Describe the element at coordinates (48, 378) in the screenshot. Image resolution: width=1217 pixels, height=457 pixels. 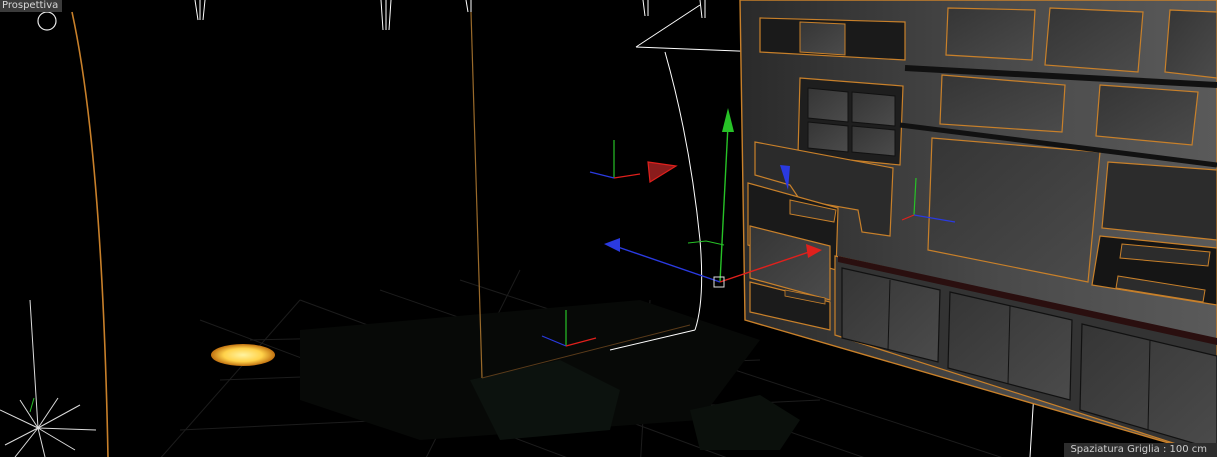
I see `omni-light-icon` at that location.